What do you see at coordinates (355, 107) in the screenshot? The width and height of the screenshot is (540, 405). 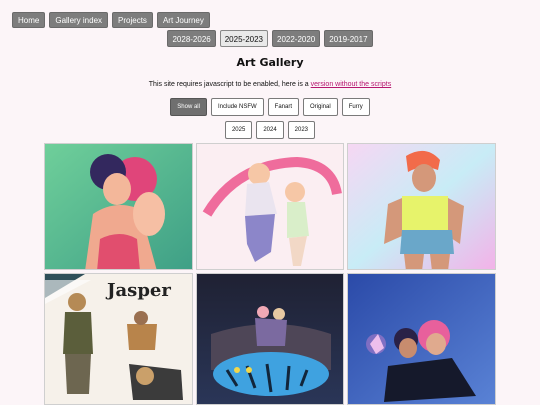 I see `filter-furry-button: Furry` at bounding box center [355, 107].